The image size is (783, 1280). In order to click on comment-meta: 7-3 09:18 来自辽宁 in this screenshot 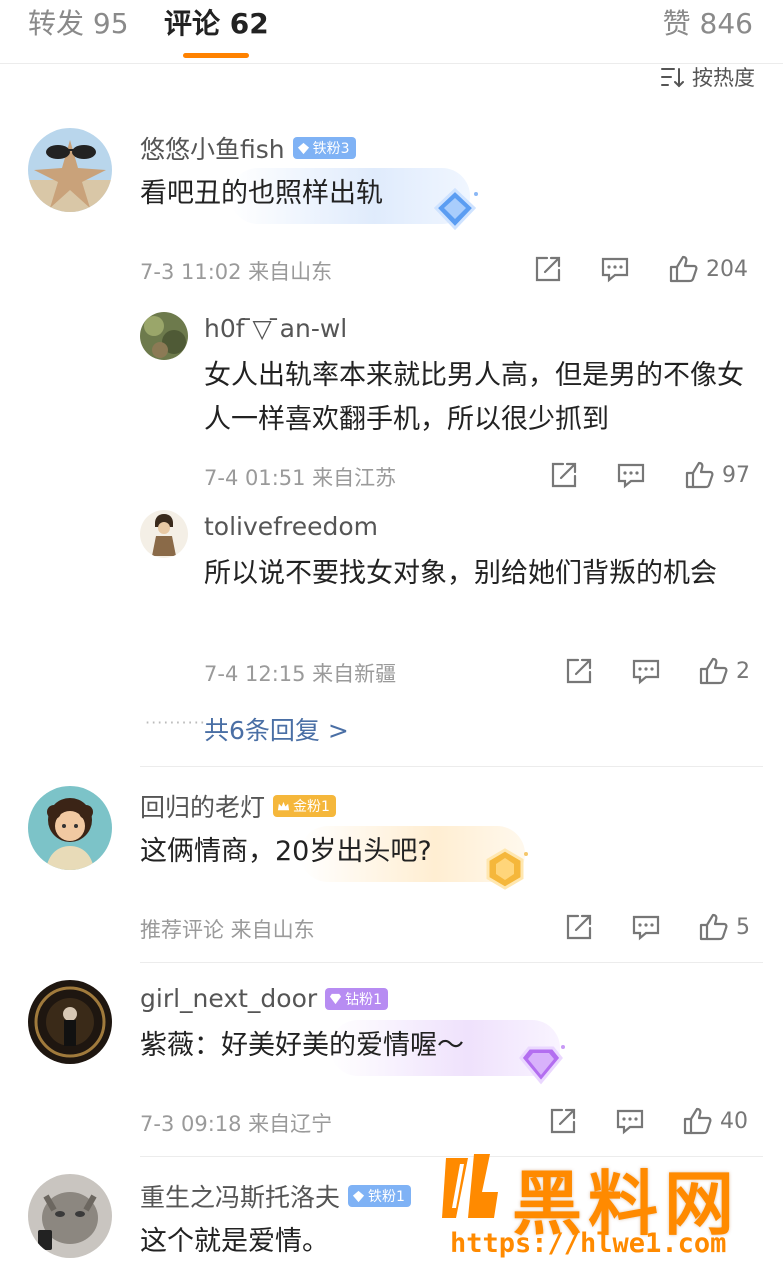, I will do `click(236, 1124)`.